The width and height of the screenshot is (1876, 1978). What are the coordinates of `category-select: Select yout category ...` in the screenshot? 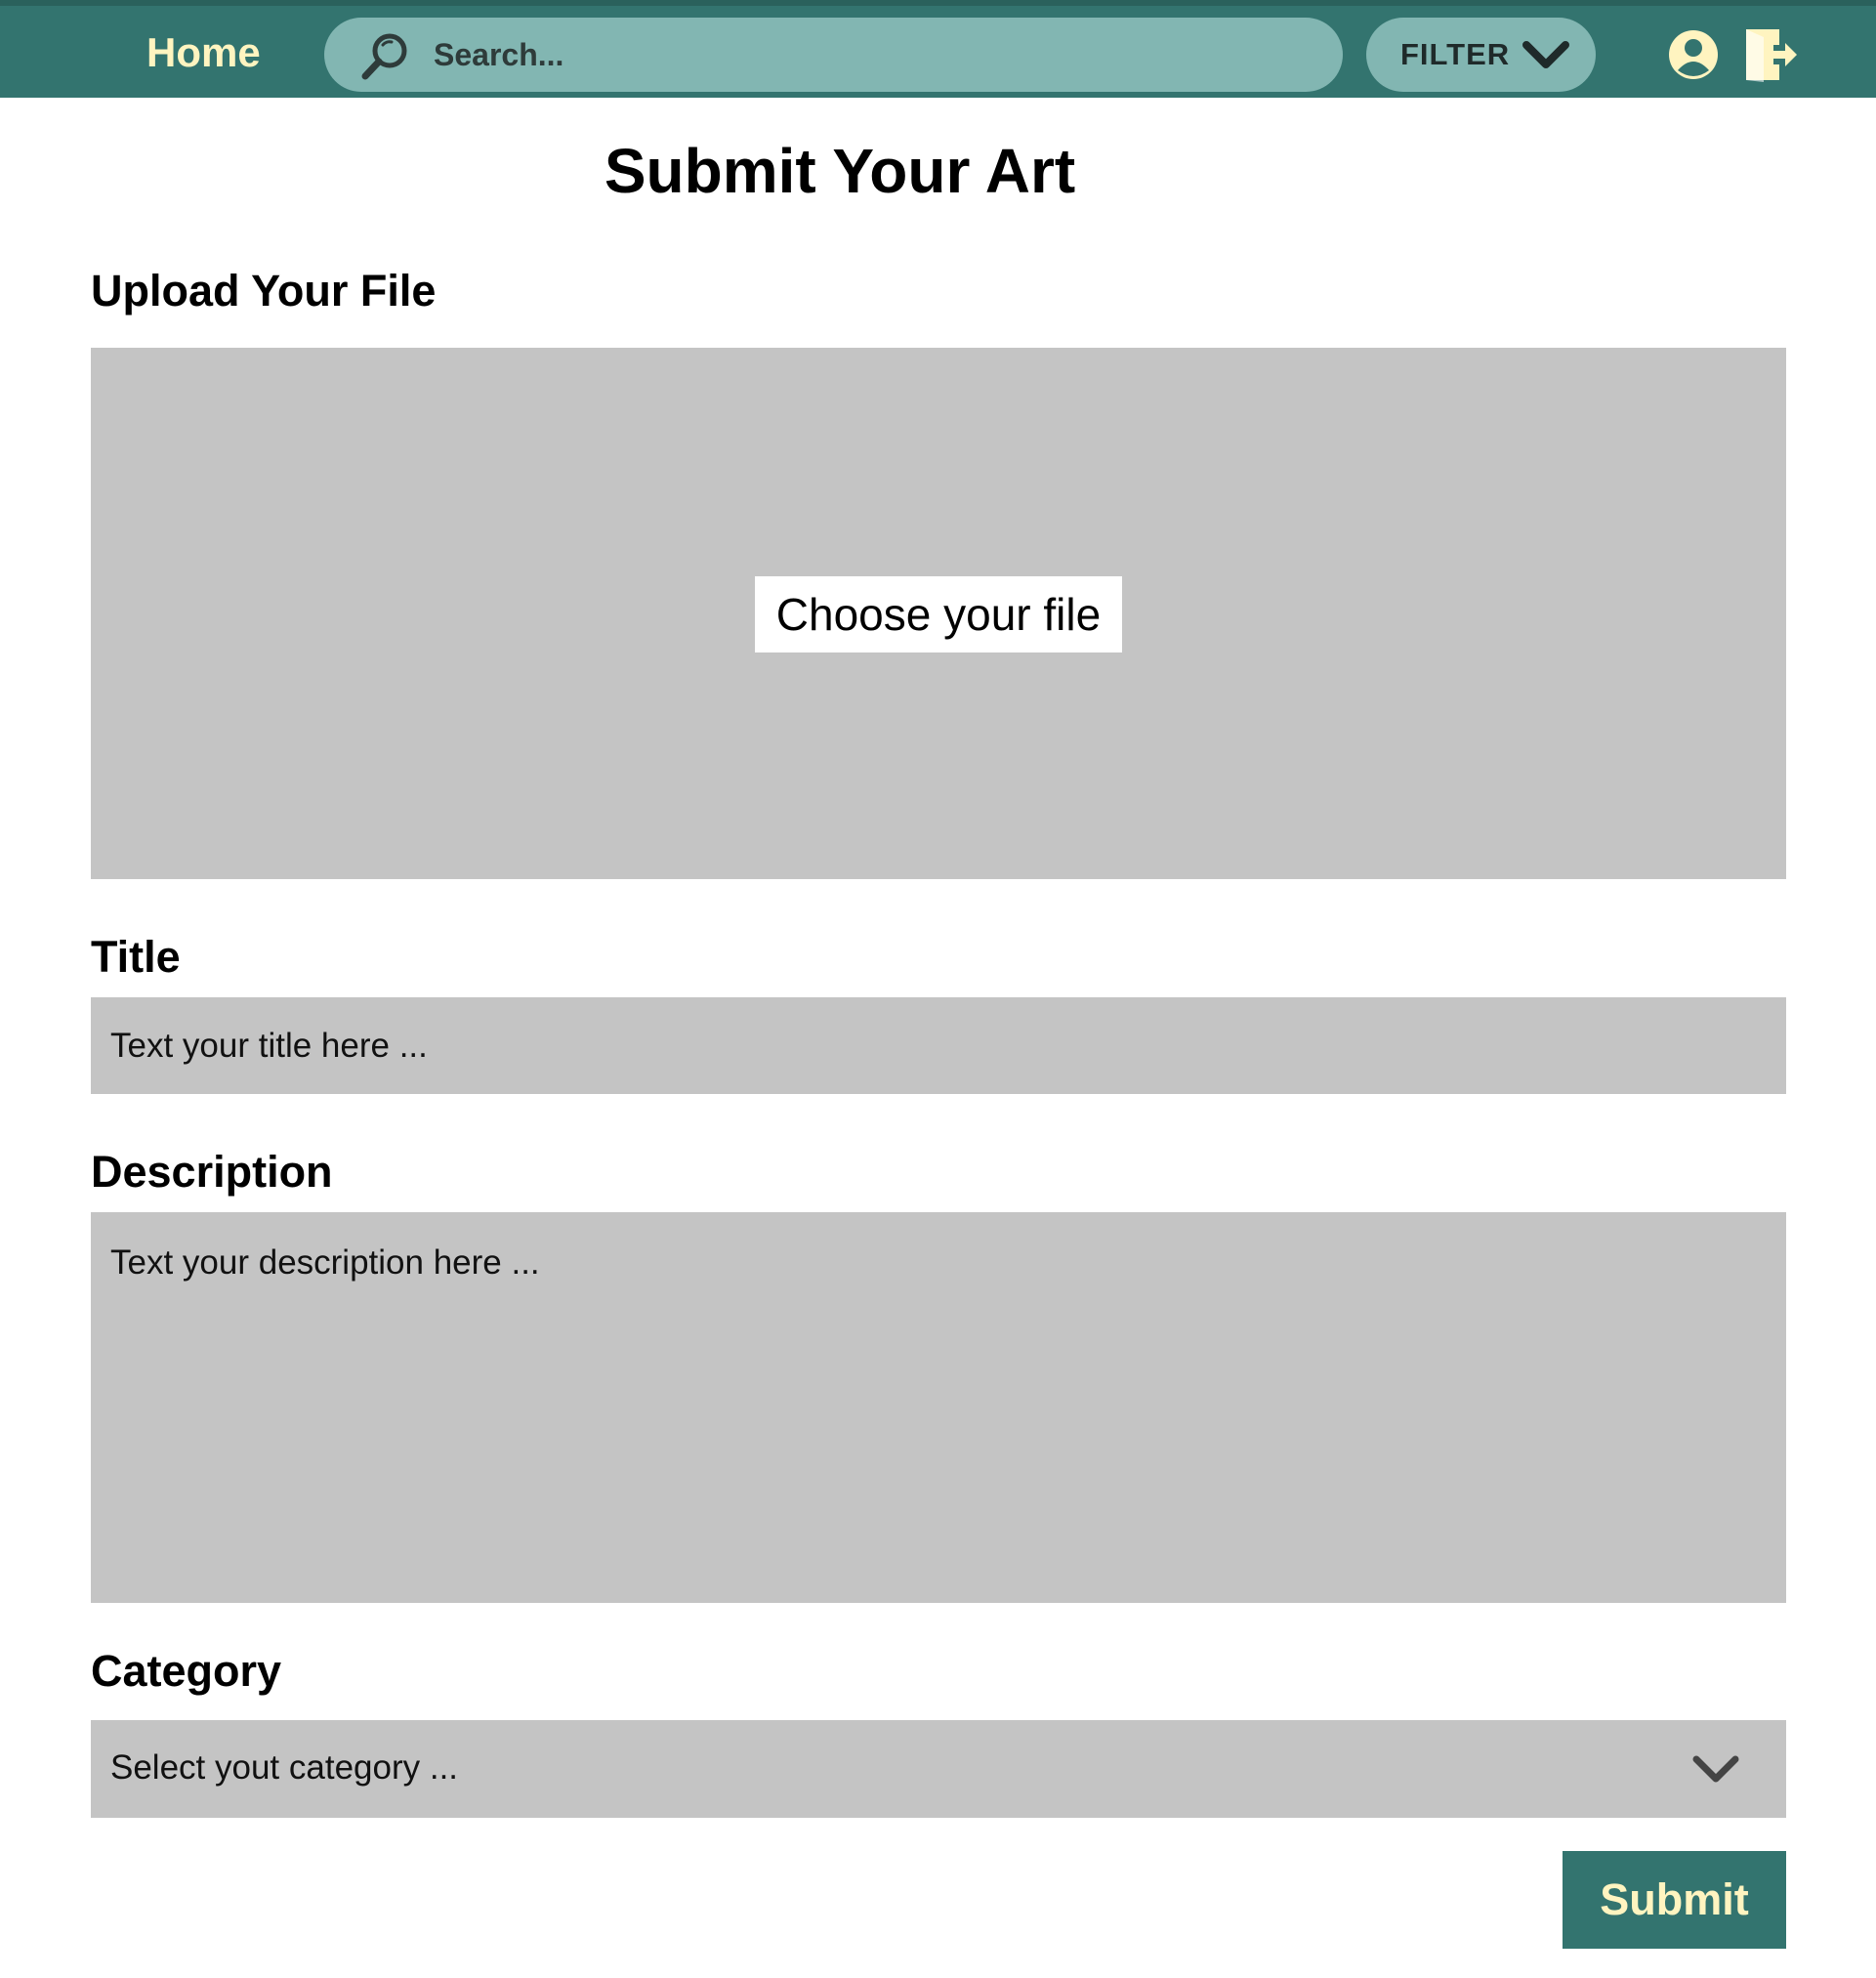 It's located at (939, 1769).